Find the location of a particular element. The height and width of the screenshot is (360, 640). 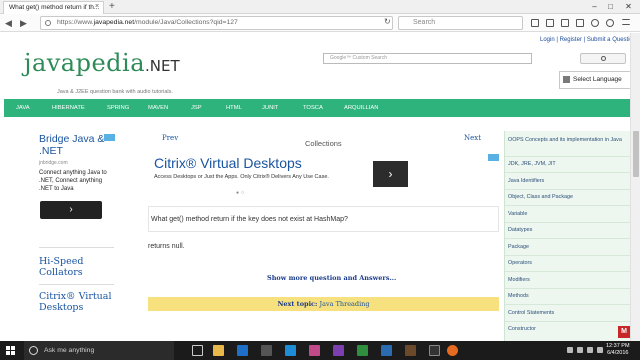

menu-item-arquillian: ARQUILLIAN is located at coordinates (361, 108).